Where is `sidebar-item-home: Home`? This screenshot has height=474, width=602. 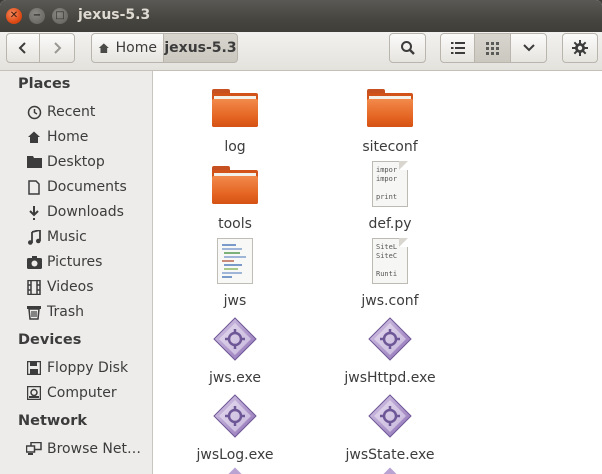
sidebar-item-home: Home is located at coordinates (57, 137).